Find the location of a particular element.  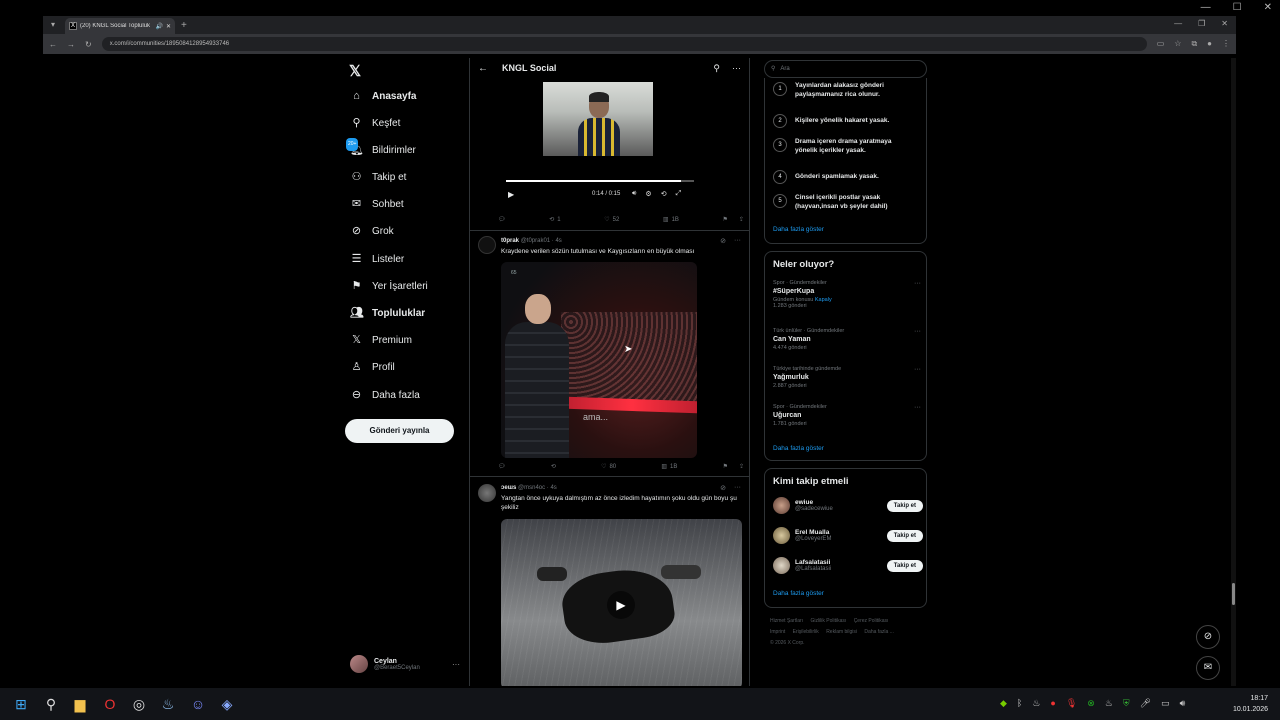

browser-close-icon: ✕ is located at coordinates (1224, 23).